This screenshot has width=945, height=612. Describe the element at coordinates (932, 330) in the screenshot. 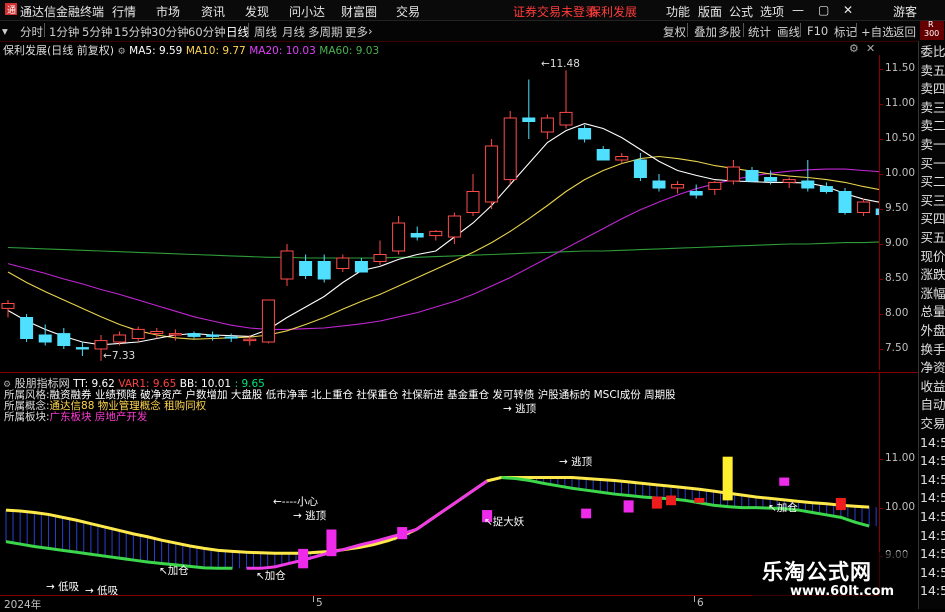

I see `side-panel-label: 外盘` at that location.